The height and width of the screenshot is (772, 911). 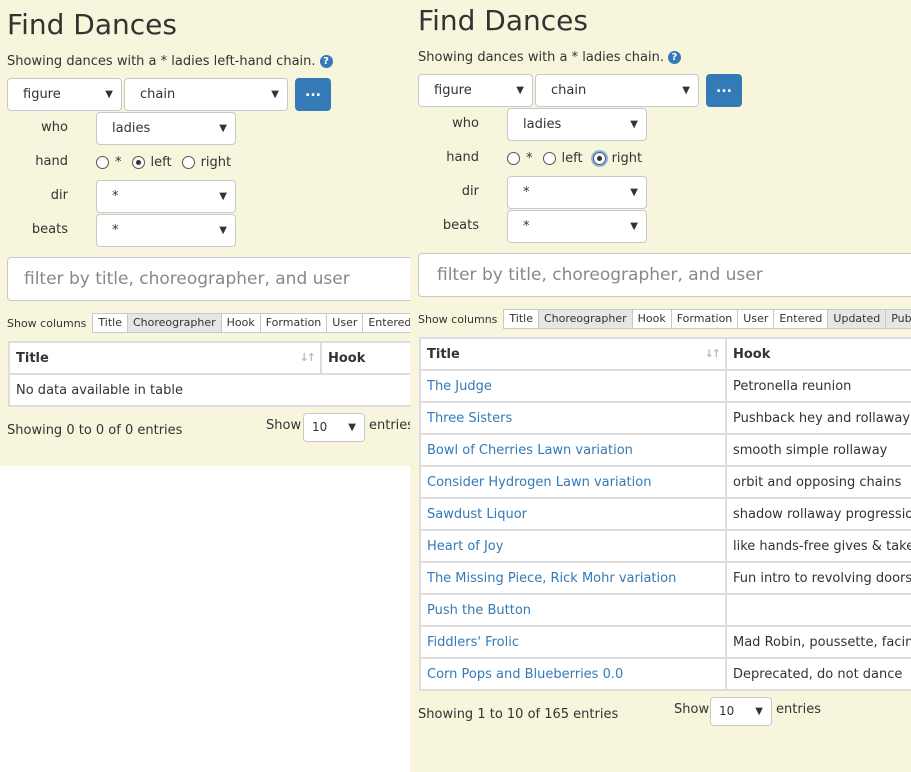 I want to click on dir-label: dir, so click(x=470, y=191).